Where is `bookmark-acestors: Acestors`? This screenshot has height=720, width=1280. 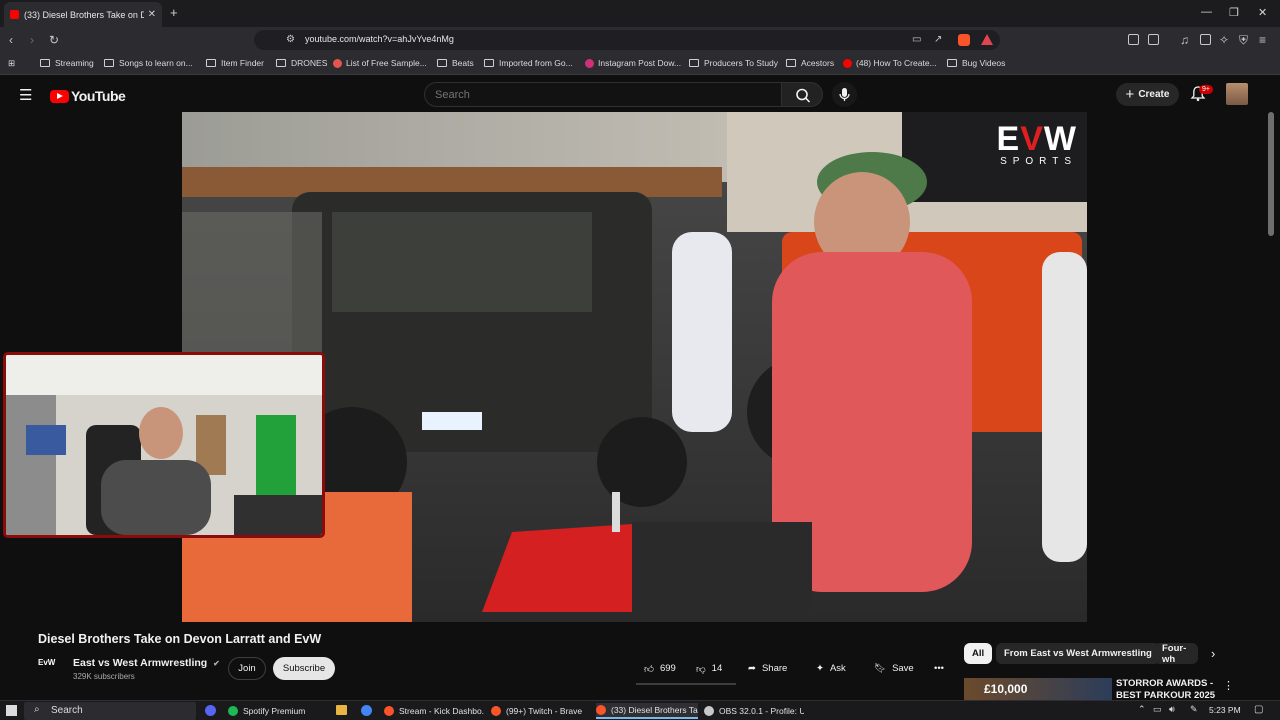
bookmark-acestors: Acestors is located at coordinates (810, 63).